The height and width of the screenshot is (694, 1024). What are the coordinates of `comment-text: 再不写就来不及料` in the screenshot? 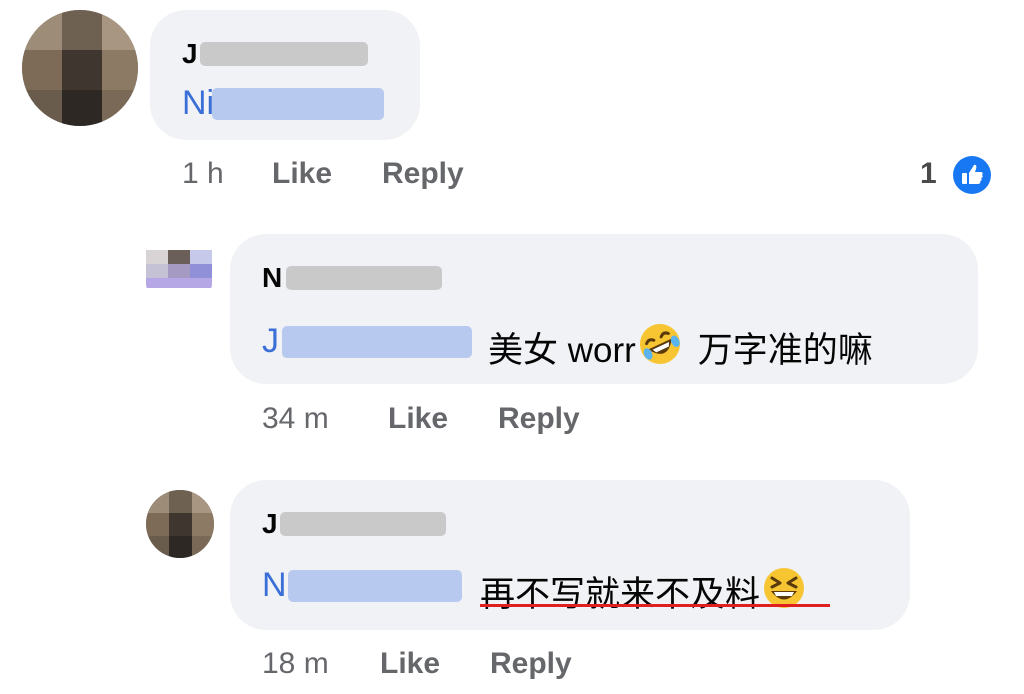 It's located at (644, 592).